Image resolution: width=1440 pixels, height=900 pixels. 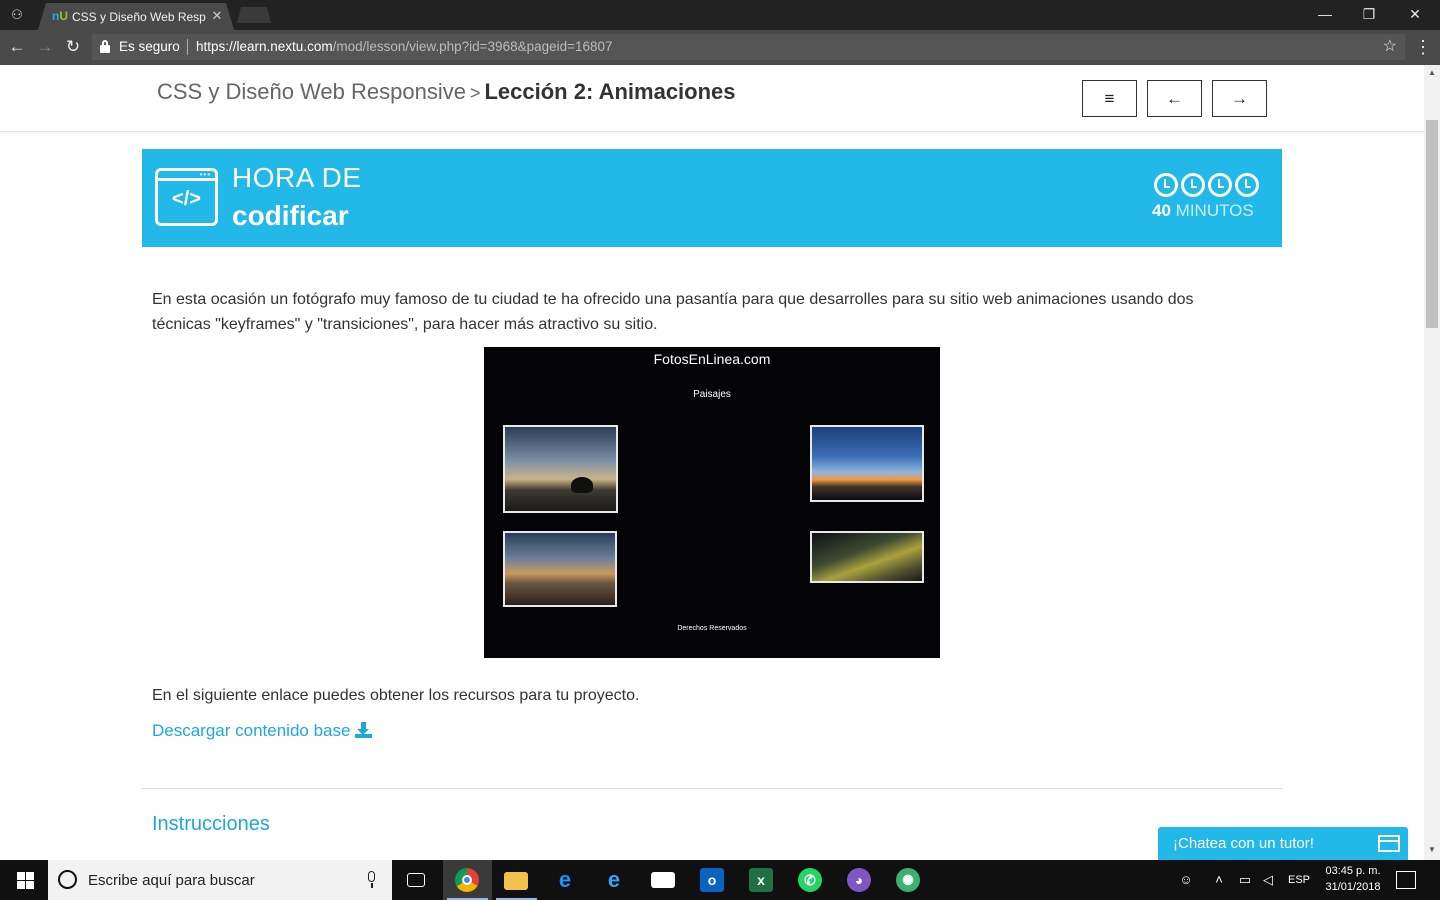 I want to click on internet-explorer-icon: e, so click(x=614, y=880).